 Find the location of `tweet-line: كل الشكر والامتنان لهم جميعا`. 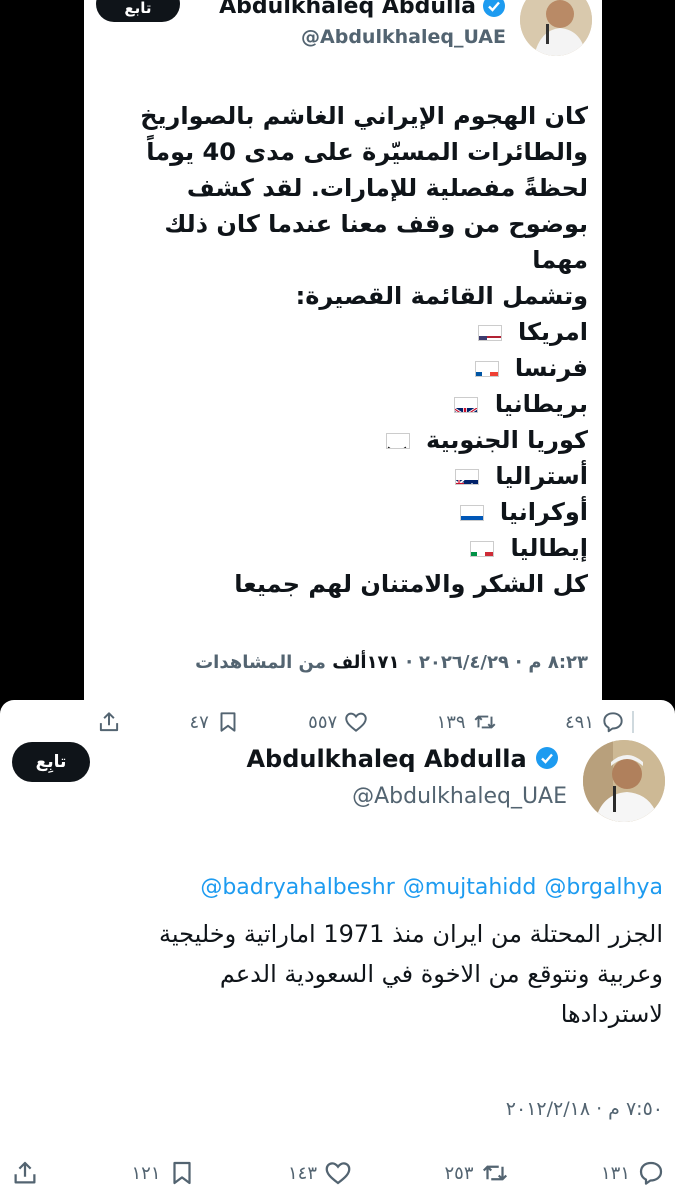

tweet-line: كل الشكر والامتنان لهم جميعا is located at coordinates (411, 584).